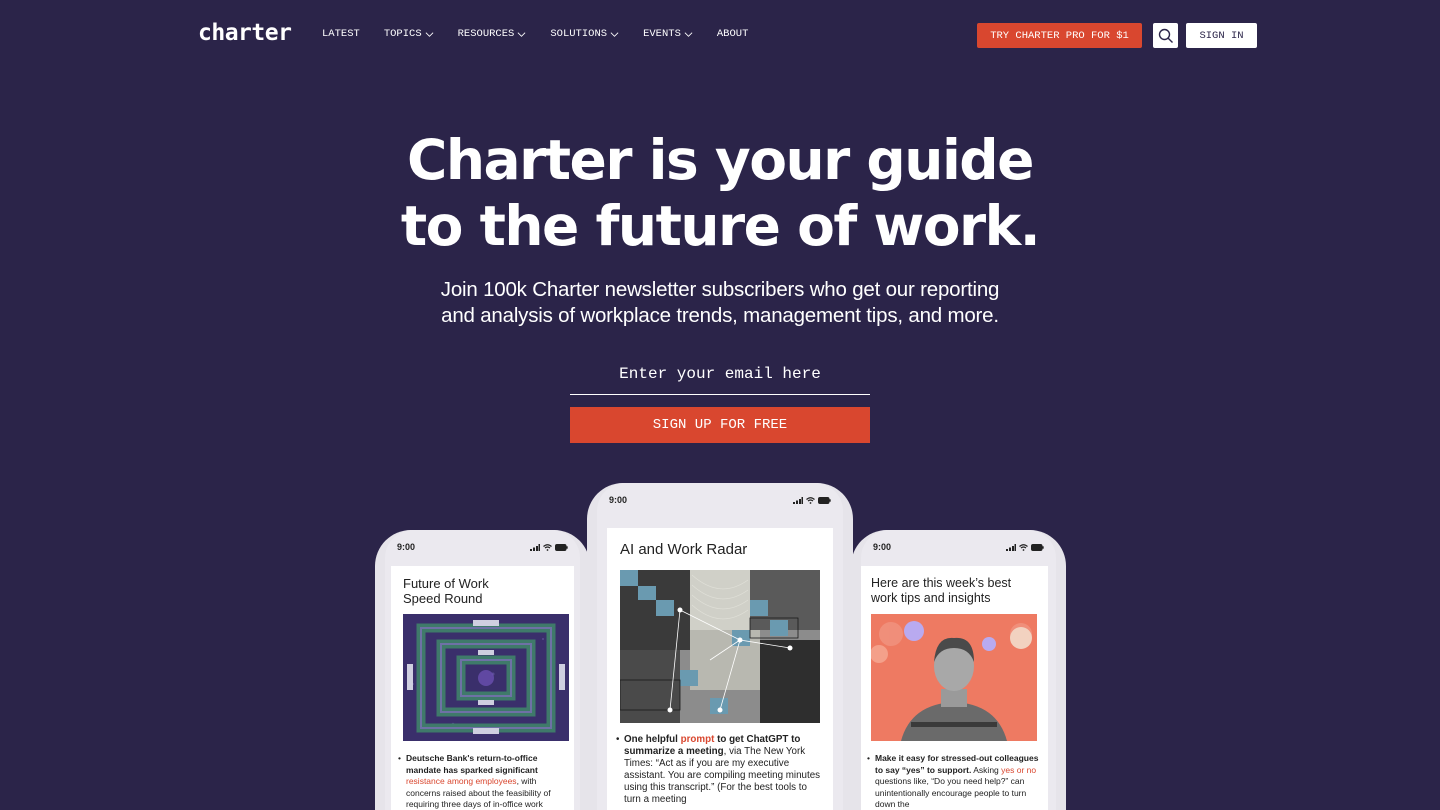 The width and height of the screenshot is (1440, 810). What do you see at coordinates (245, 33) in the screenshot?
I see `charter-logo: charter` at bounding box center [245, 33].